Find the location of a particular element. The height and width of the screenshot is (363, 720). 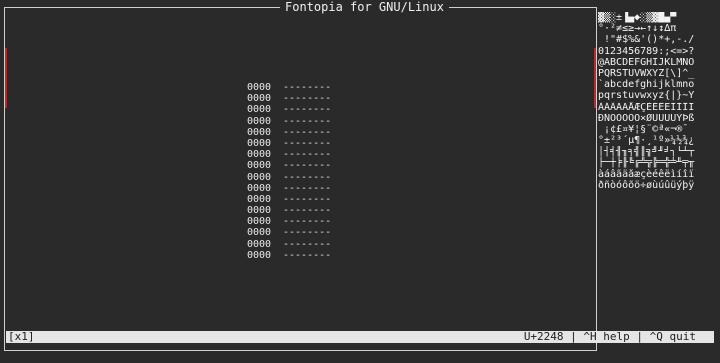

charset-row: `abcdefghijklmno is located at coordinates (657, 84).